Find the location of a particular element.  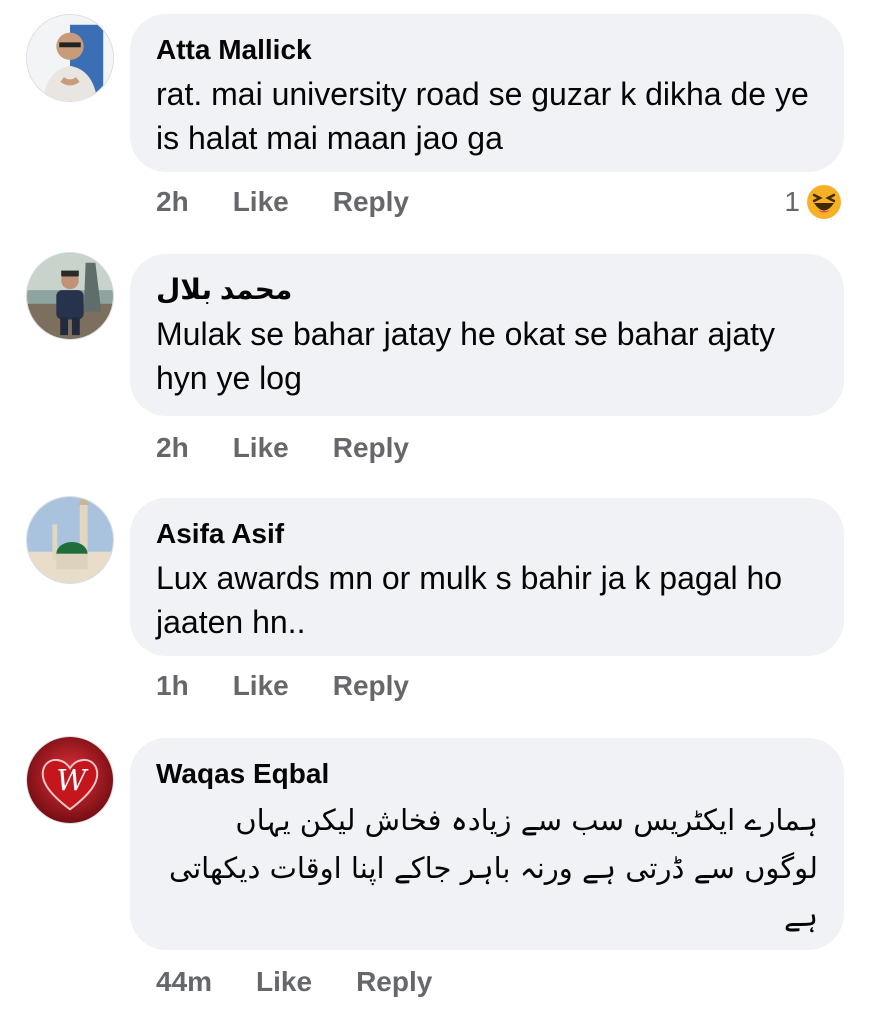

comment-timestamp: 44m is located at coordinates (184, 982).